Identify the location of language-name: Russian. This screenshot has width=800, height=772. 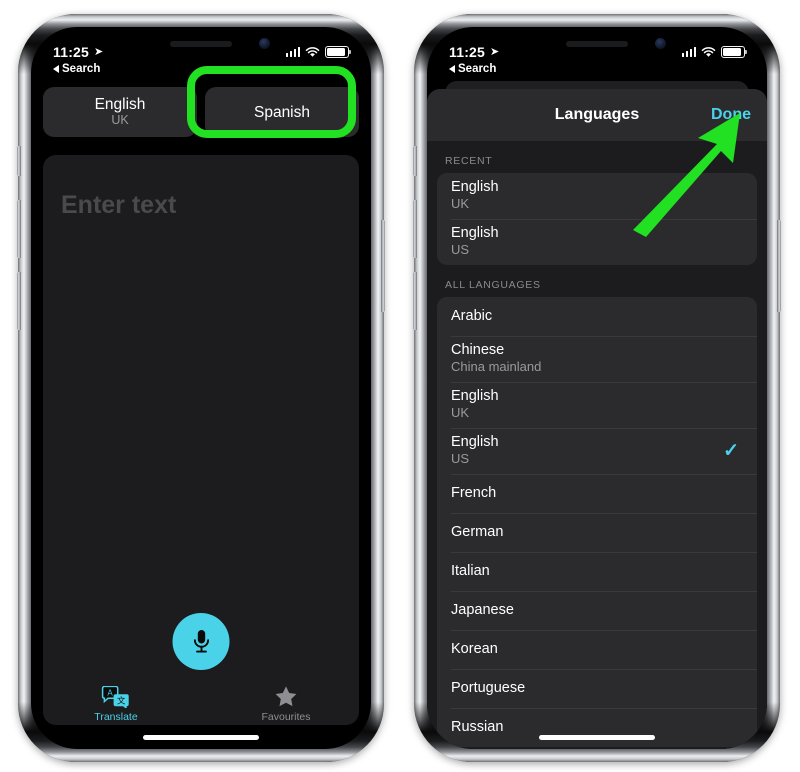
(477, 726).